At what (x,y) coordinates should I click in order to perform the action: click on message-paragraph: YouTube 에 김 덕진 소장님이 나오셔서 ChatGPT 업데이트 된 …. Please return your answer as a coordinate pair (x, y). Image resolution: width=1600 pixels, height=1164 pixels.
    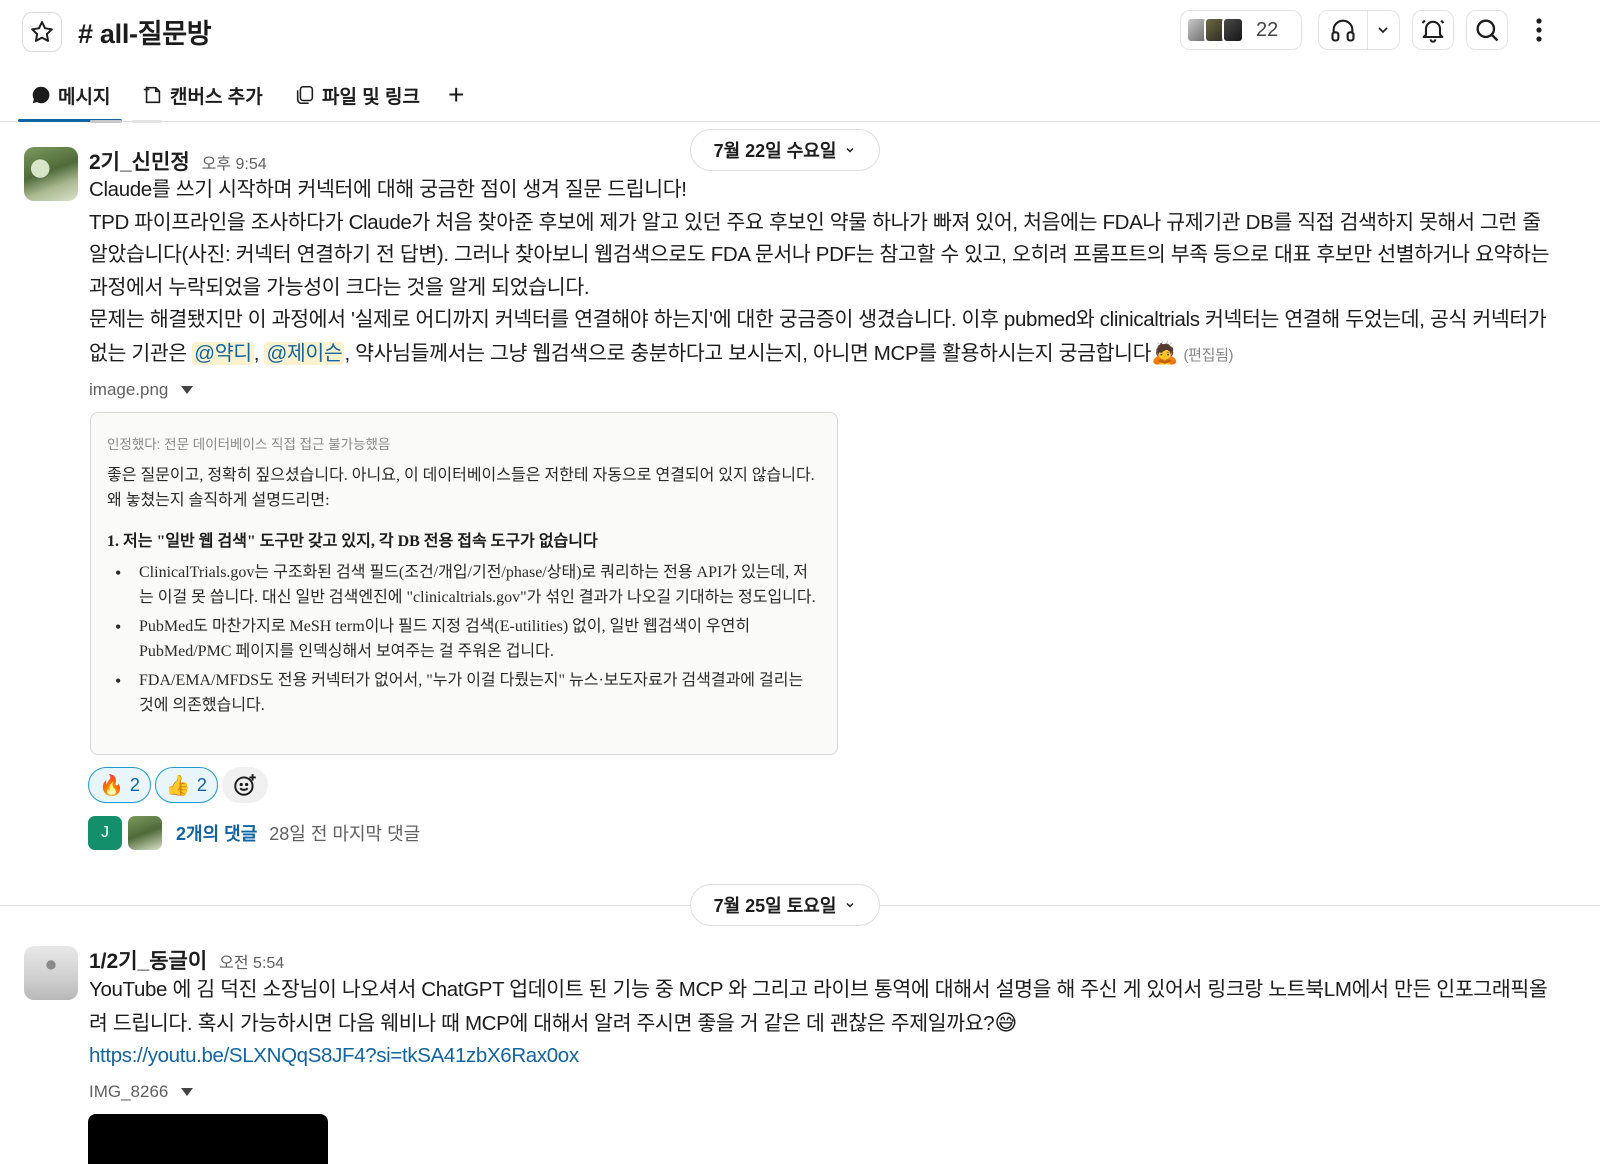
    Looking at the image, I should click on (824, 1007).